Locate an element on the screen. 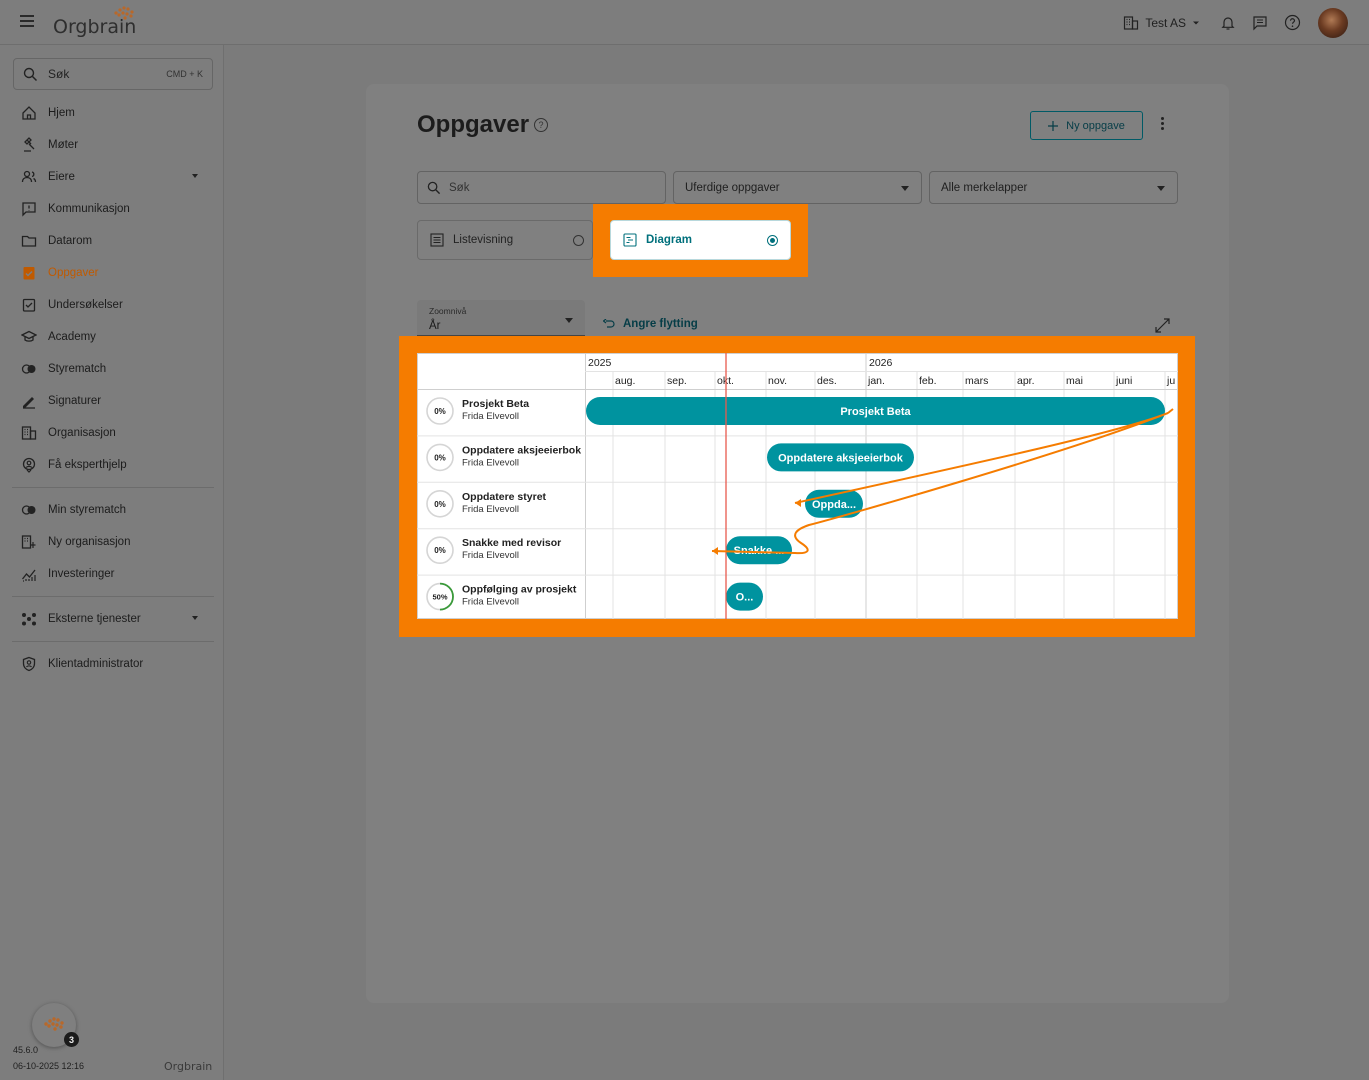 The image size is (1369, 1080). month-label: nov. is located at coordinates (777, 381).